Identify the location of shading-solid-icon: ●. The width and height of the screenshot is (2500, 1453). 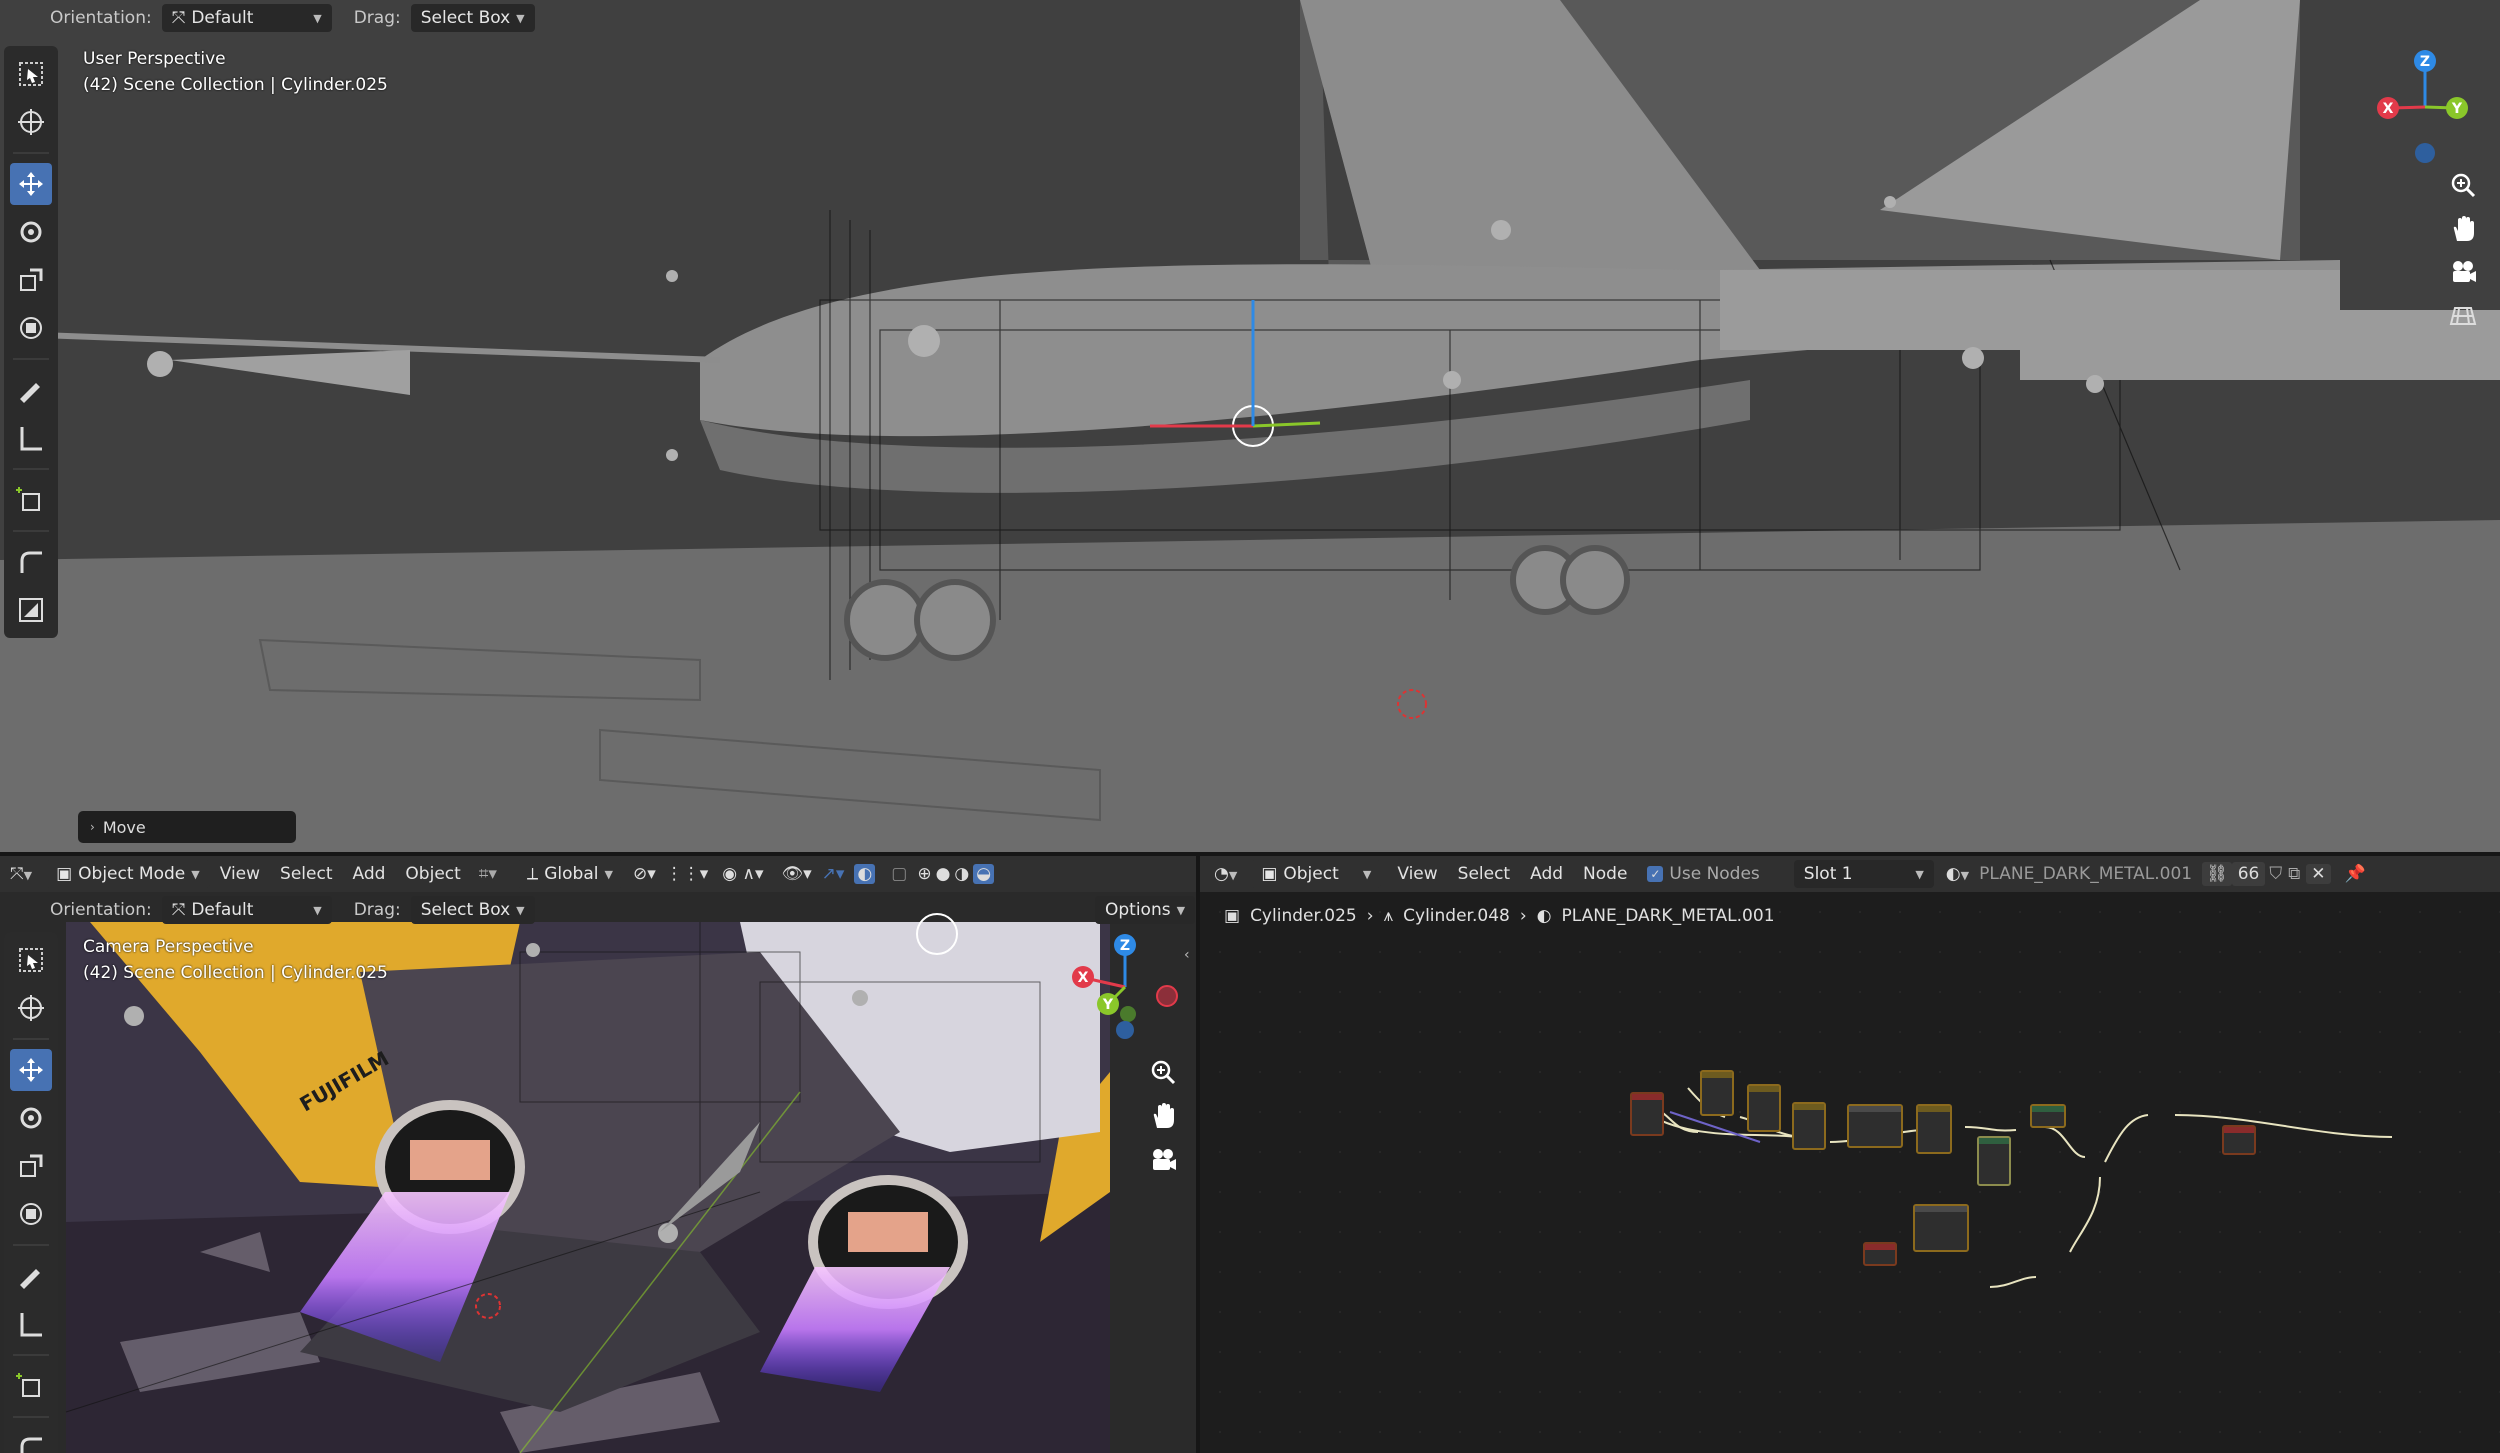
(943, 874).